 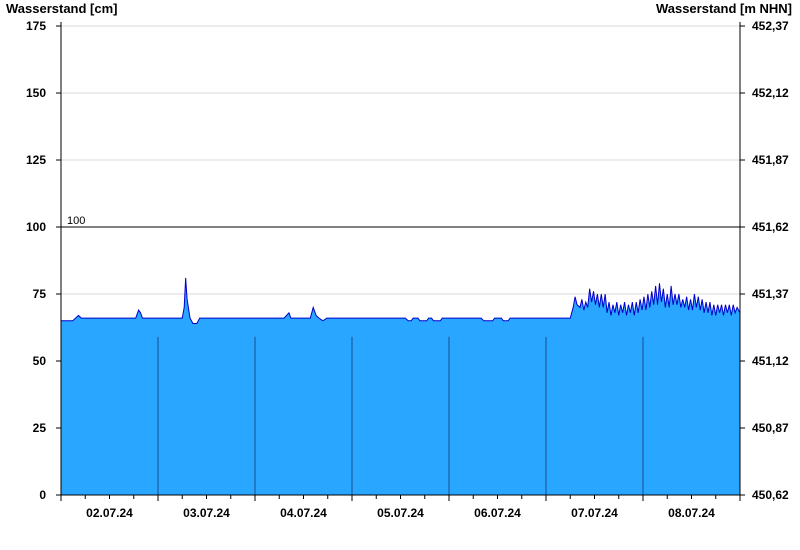 What do you see at coordinates (400, 221) in the screenshot?
I see `reference-line: 100` at bounding box center [400, 221].